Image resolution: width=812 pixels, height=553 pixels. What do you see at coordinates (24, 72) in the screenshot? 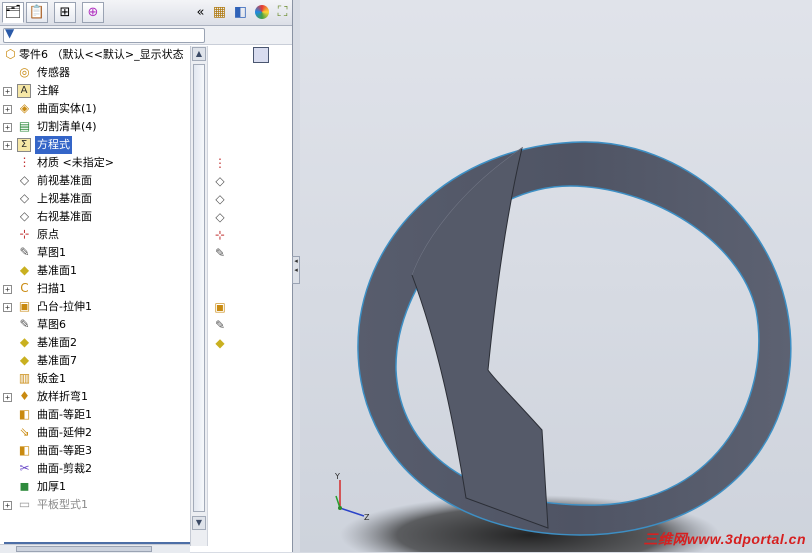
I see `sensor-icon: ◎` at bounding box center [24, 72].